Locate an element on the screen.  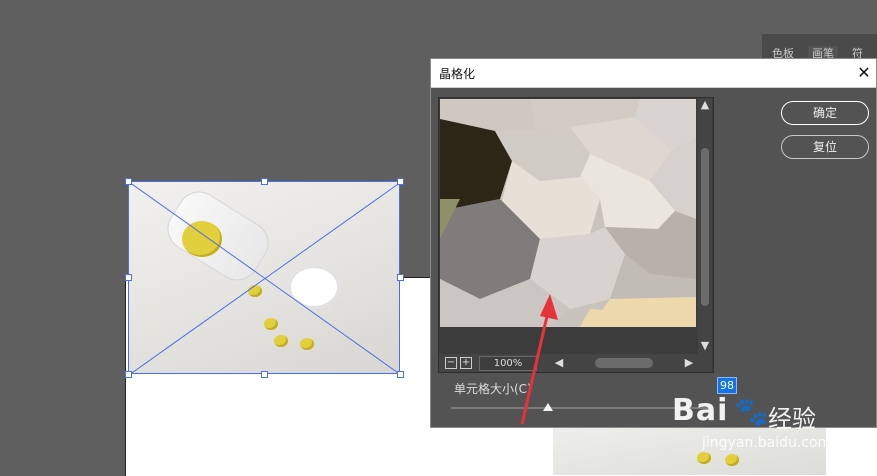
selection-diagonals is located at coordinates (265, 278).